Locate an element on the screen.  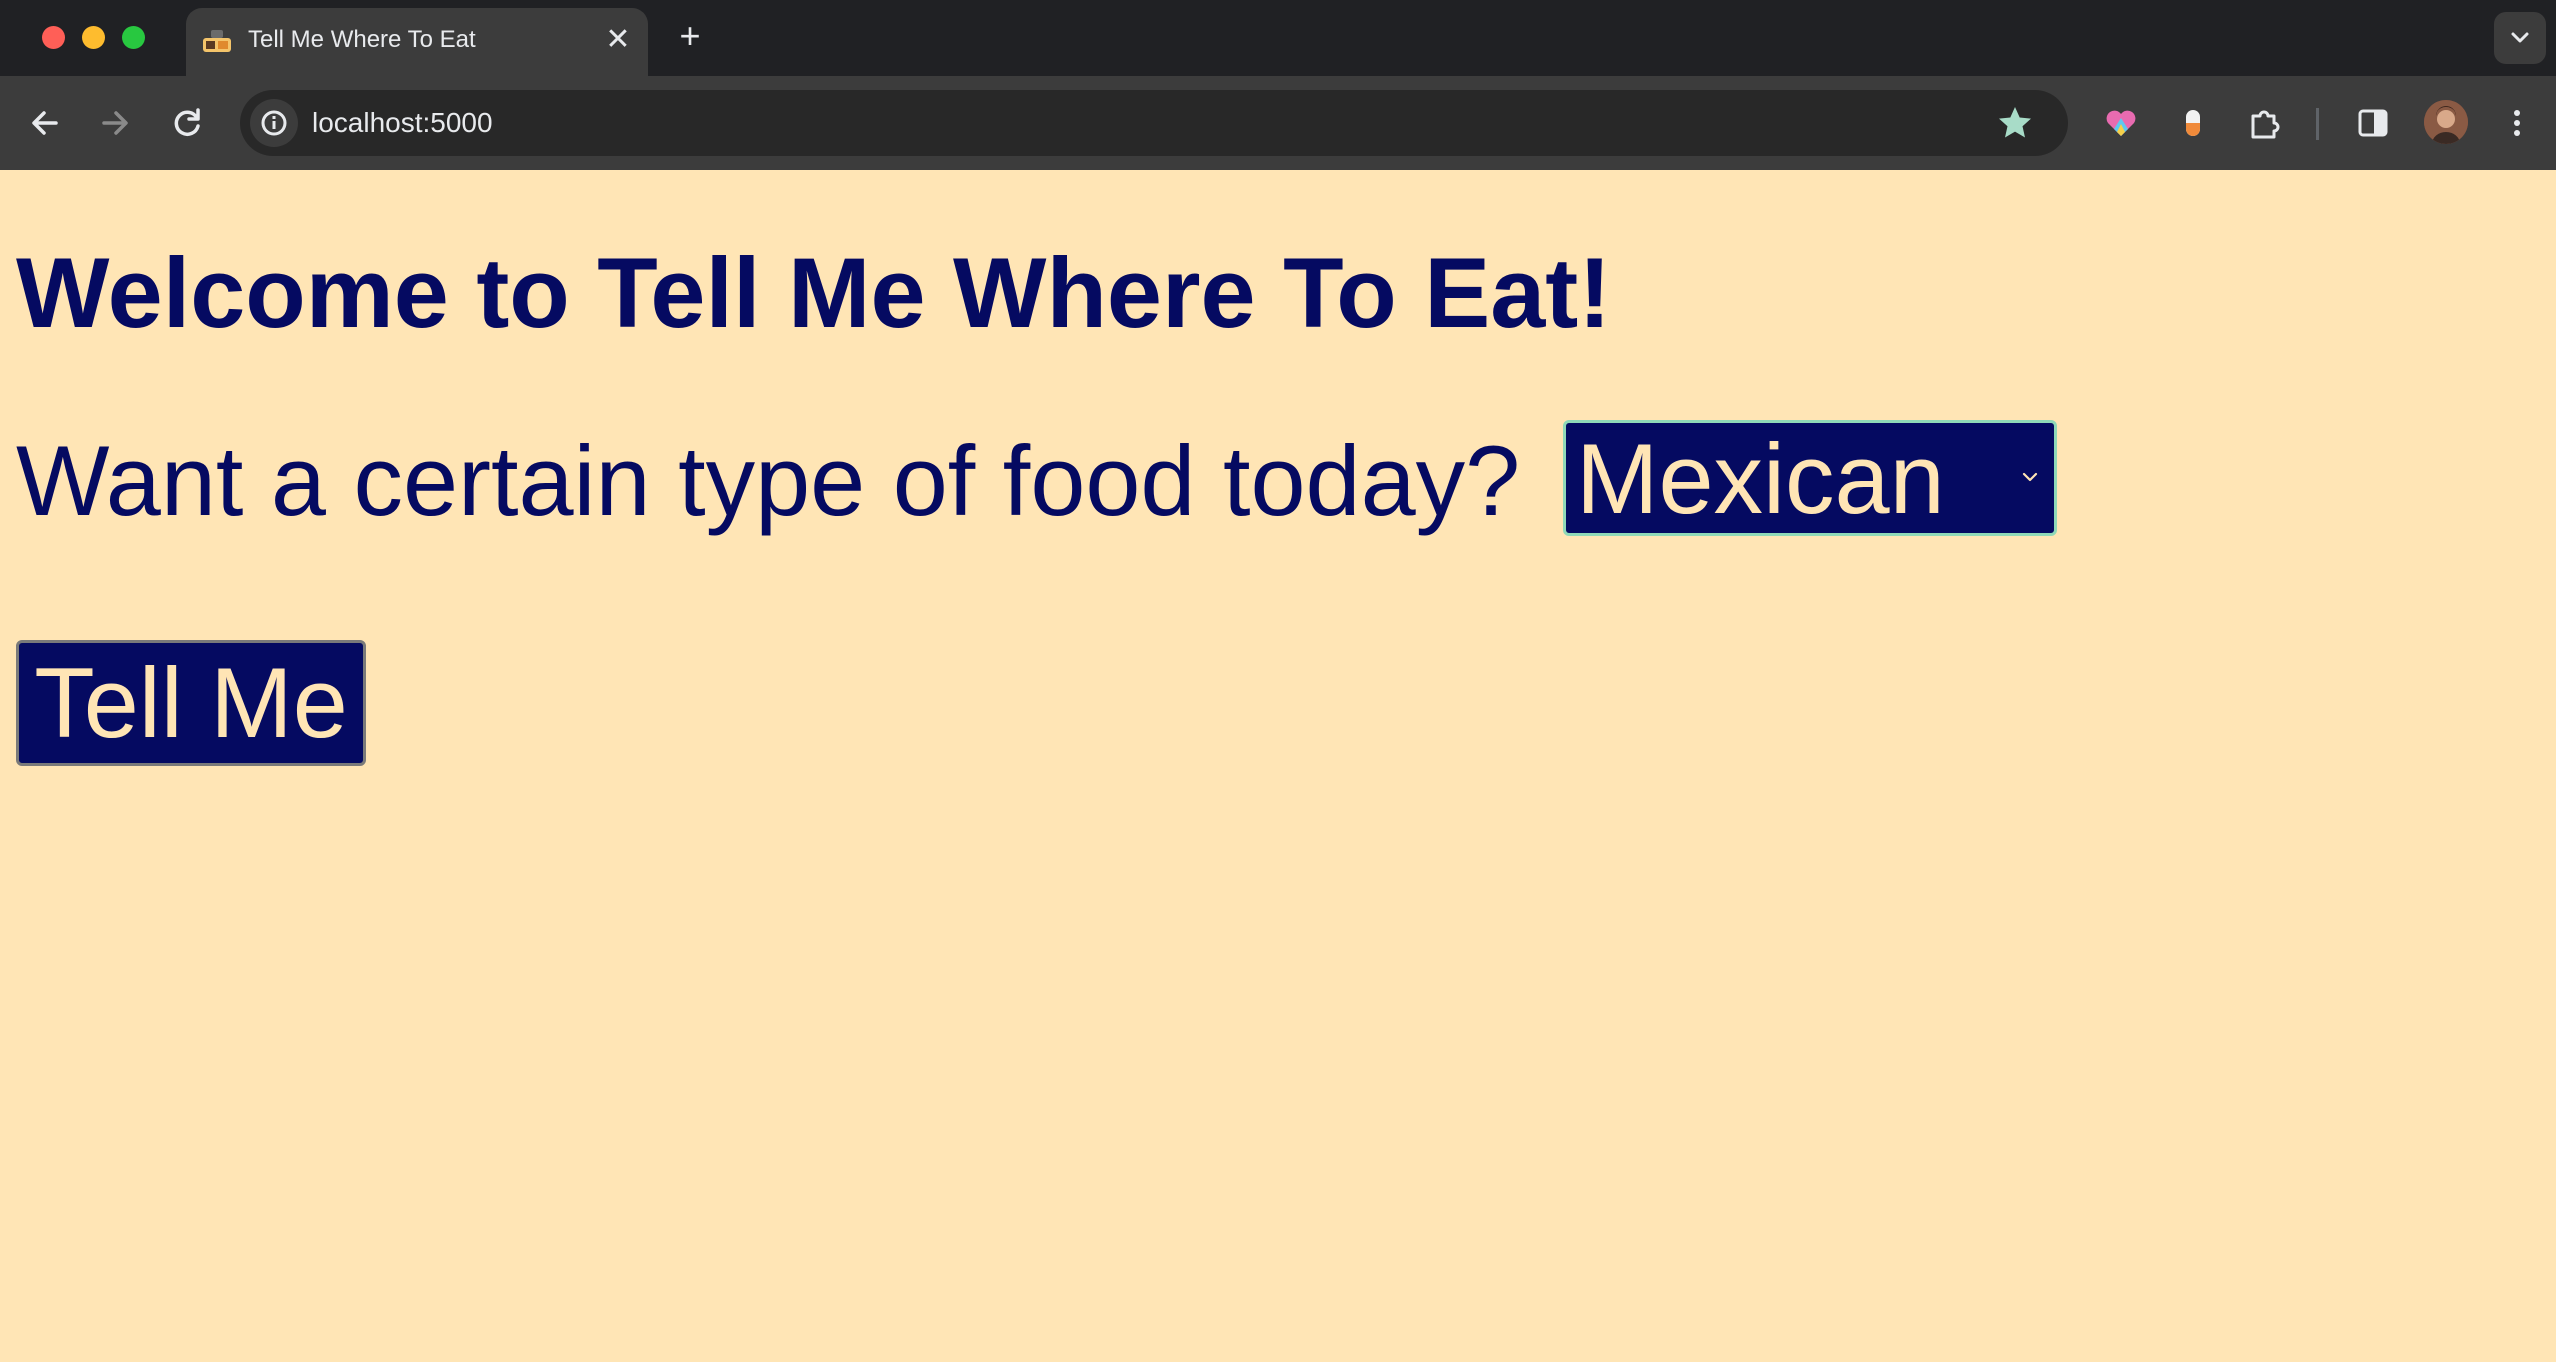
reload-icon is located at coordinates (187, 123).